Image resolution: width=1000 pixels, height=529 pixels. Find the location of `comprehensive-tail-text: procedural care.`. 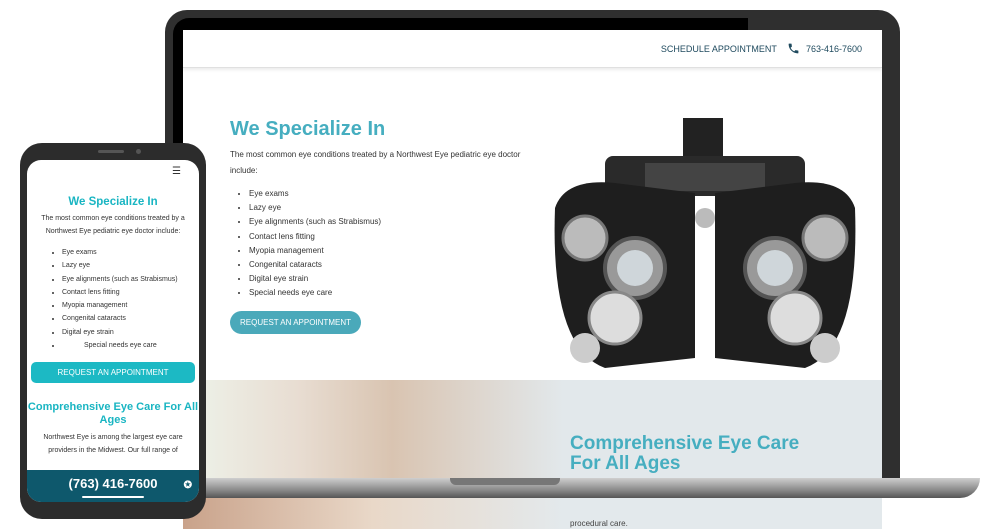

comprehensive-tail-text: procedural care. is located at coordinates (599, 523).